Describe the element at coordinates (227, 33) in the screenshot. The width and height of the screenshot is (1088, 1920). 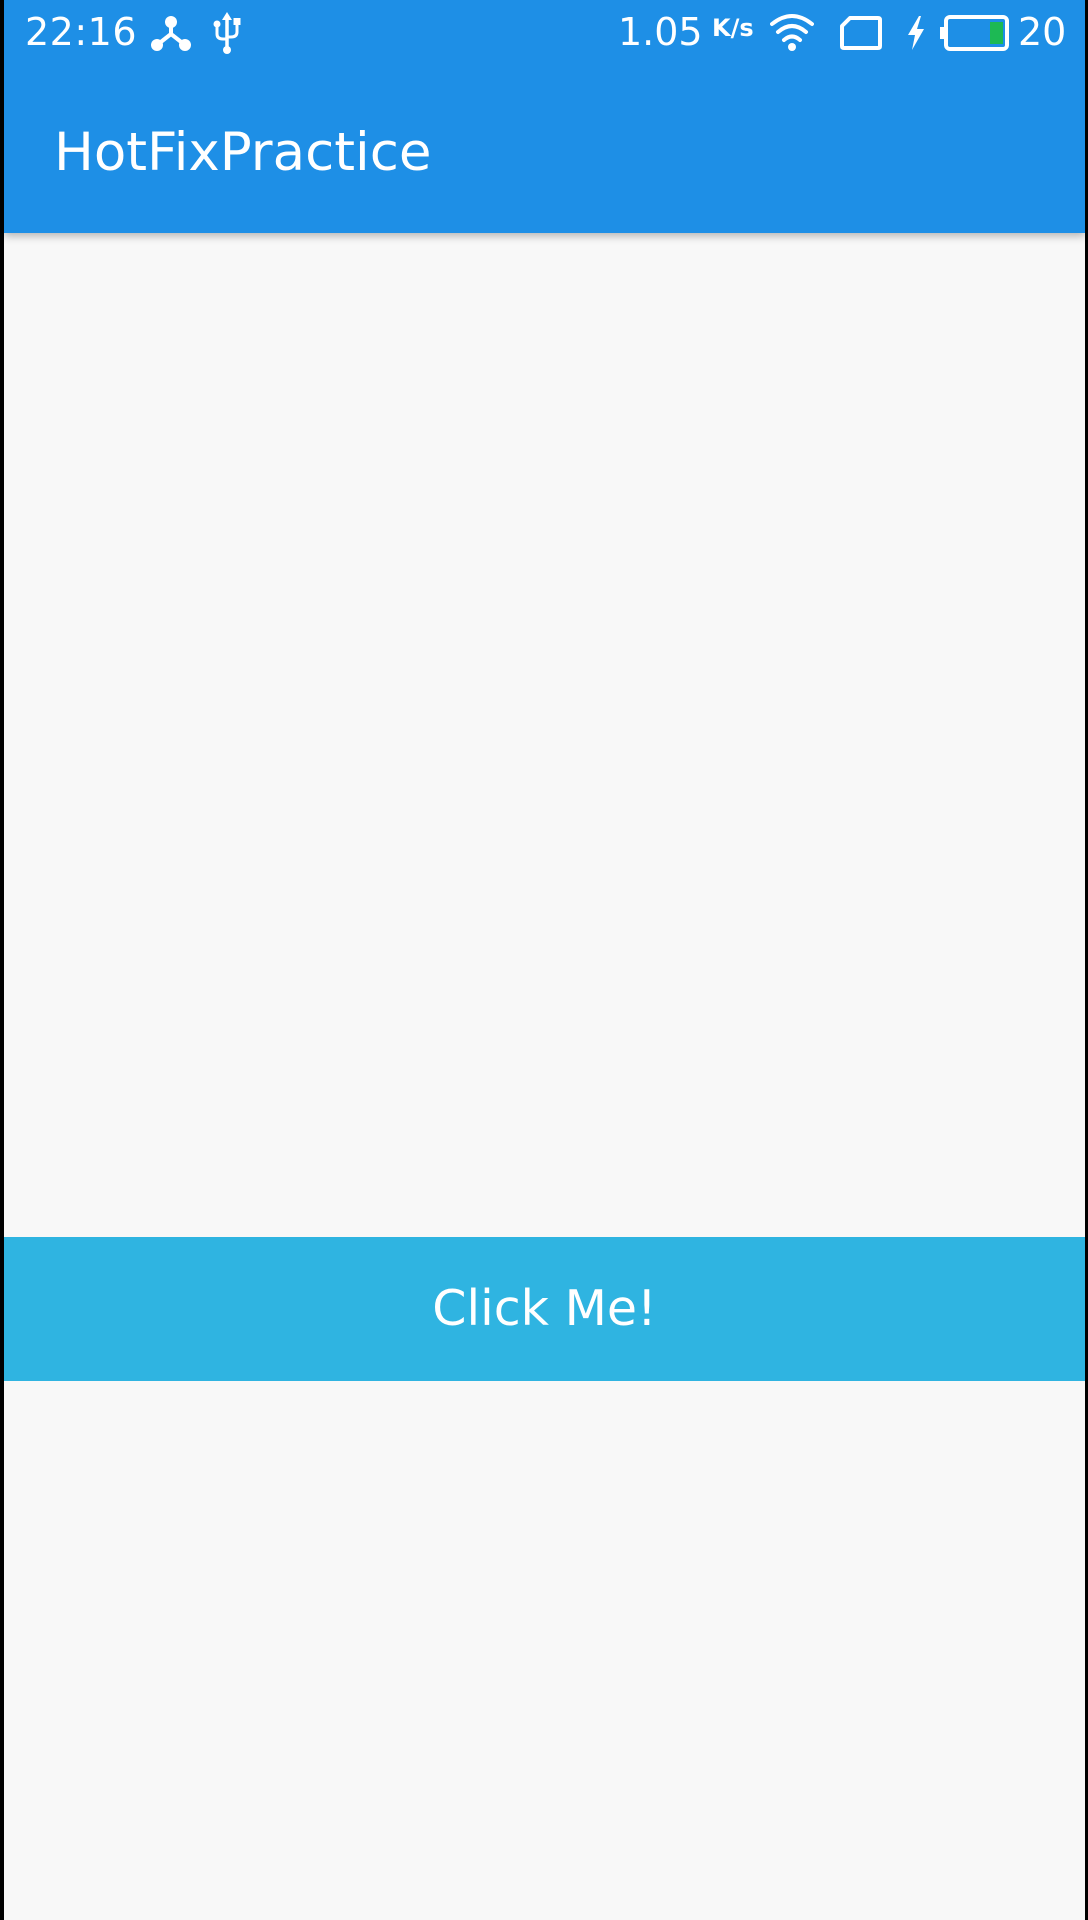
I see `usb-icon` at that location.